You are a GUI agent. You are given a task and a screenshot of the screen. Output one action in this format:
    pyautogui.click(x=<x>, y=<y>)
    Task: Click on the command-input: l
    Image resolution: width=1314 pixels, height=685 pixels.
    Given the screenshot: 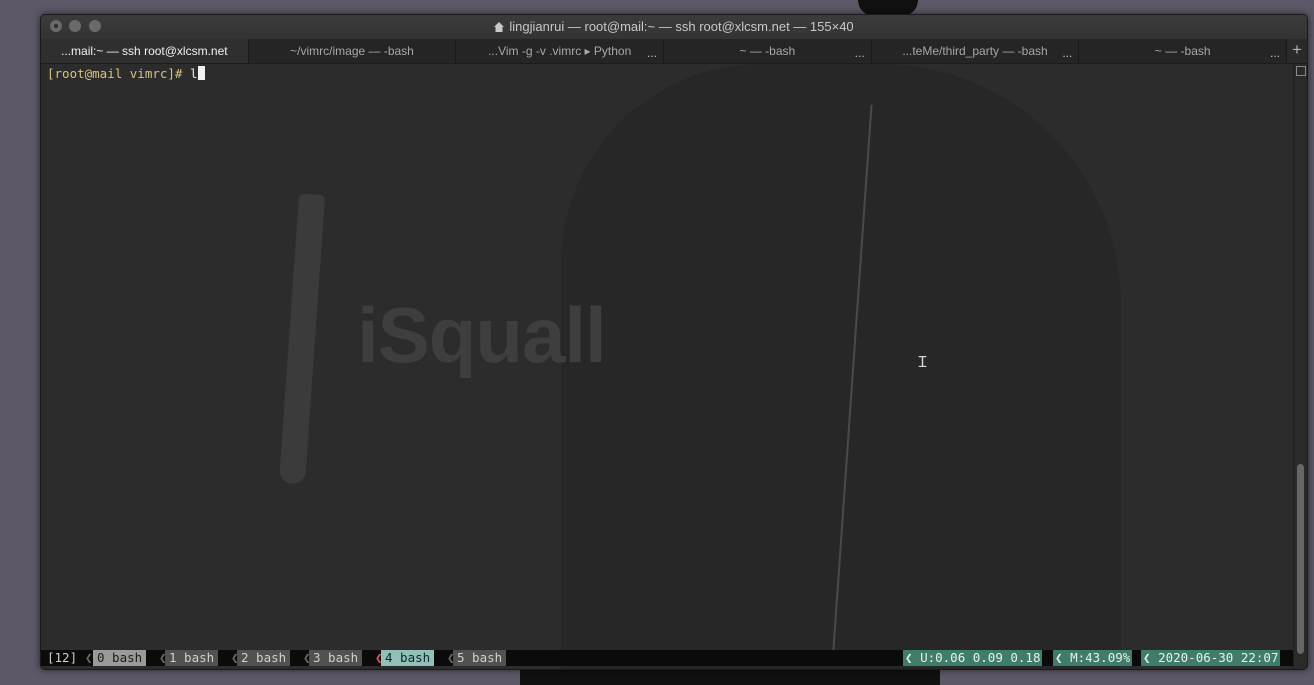 What is the action you would take?
    pyautogui.click(x=194, y=73)
    